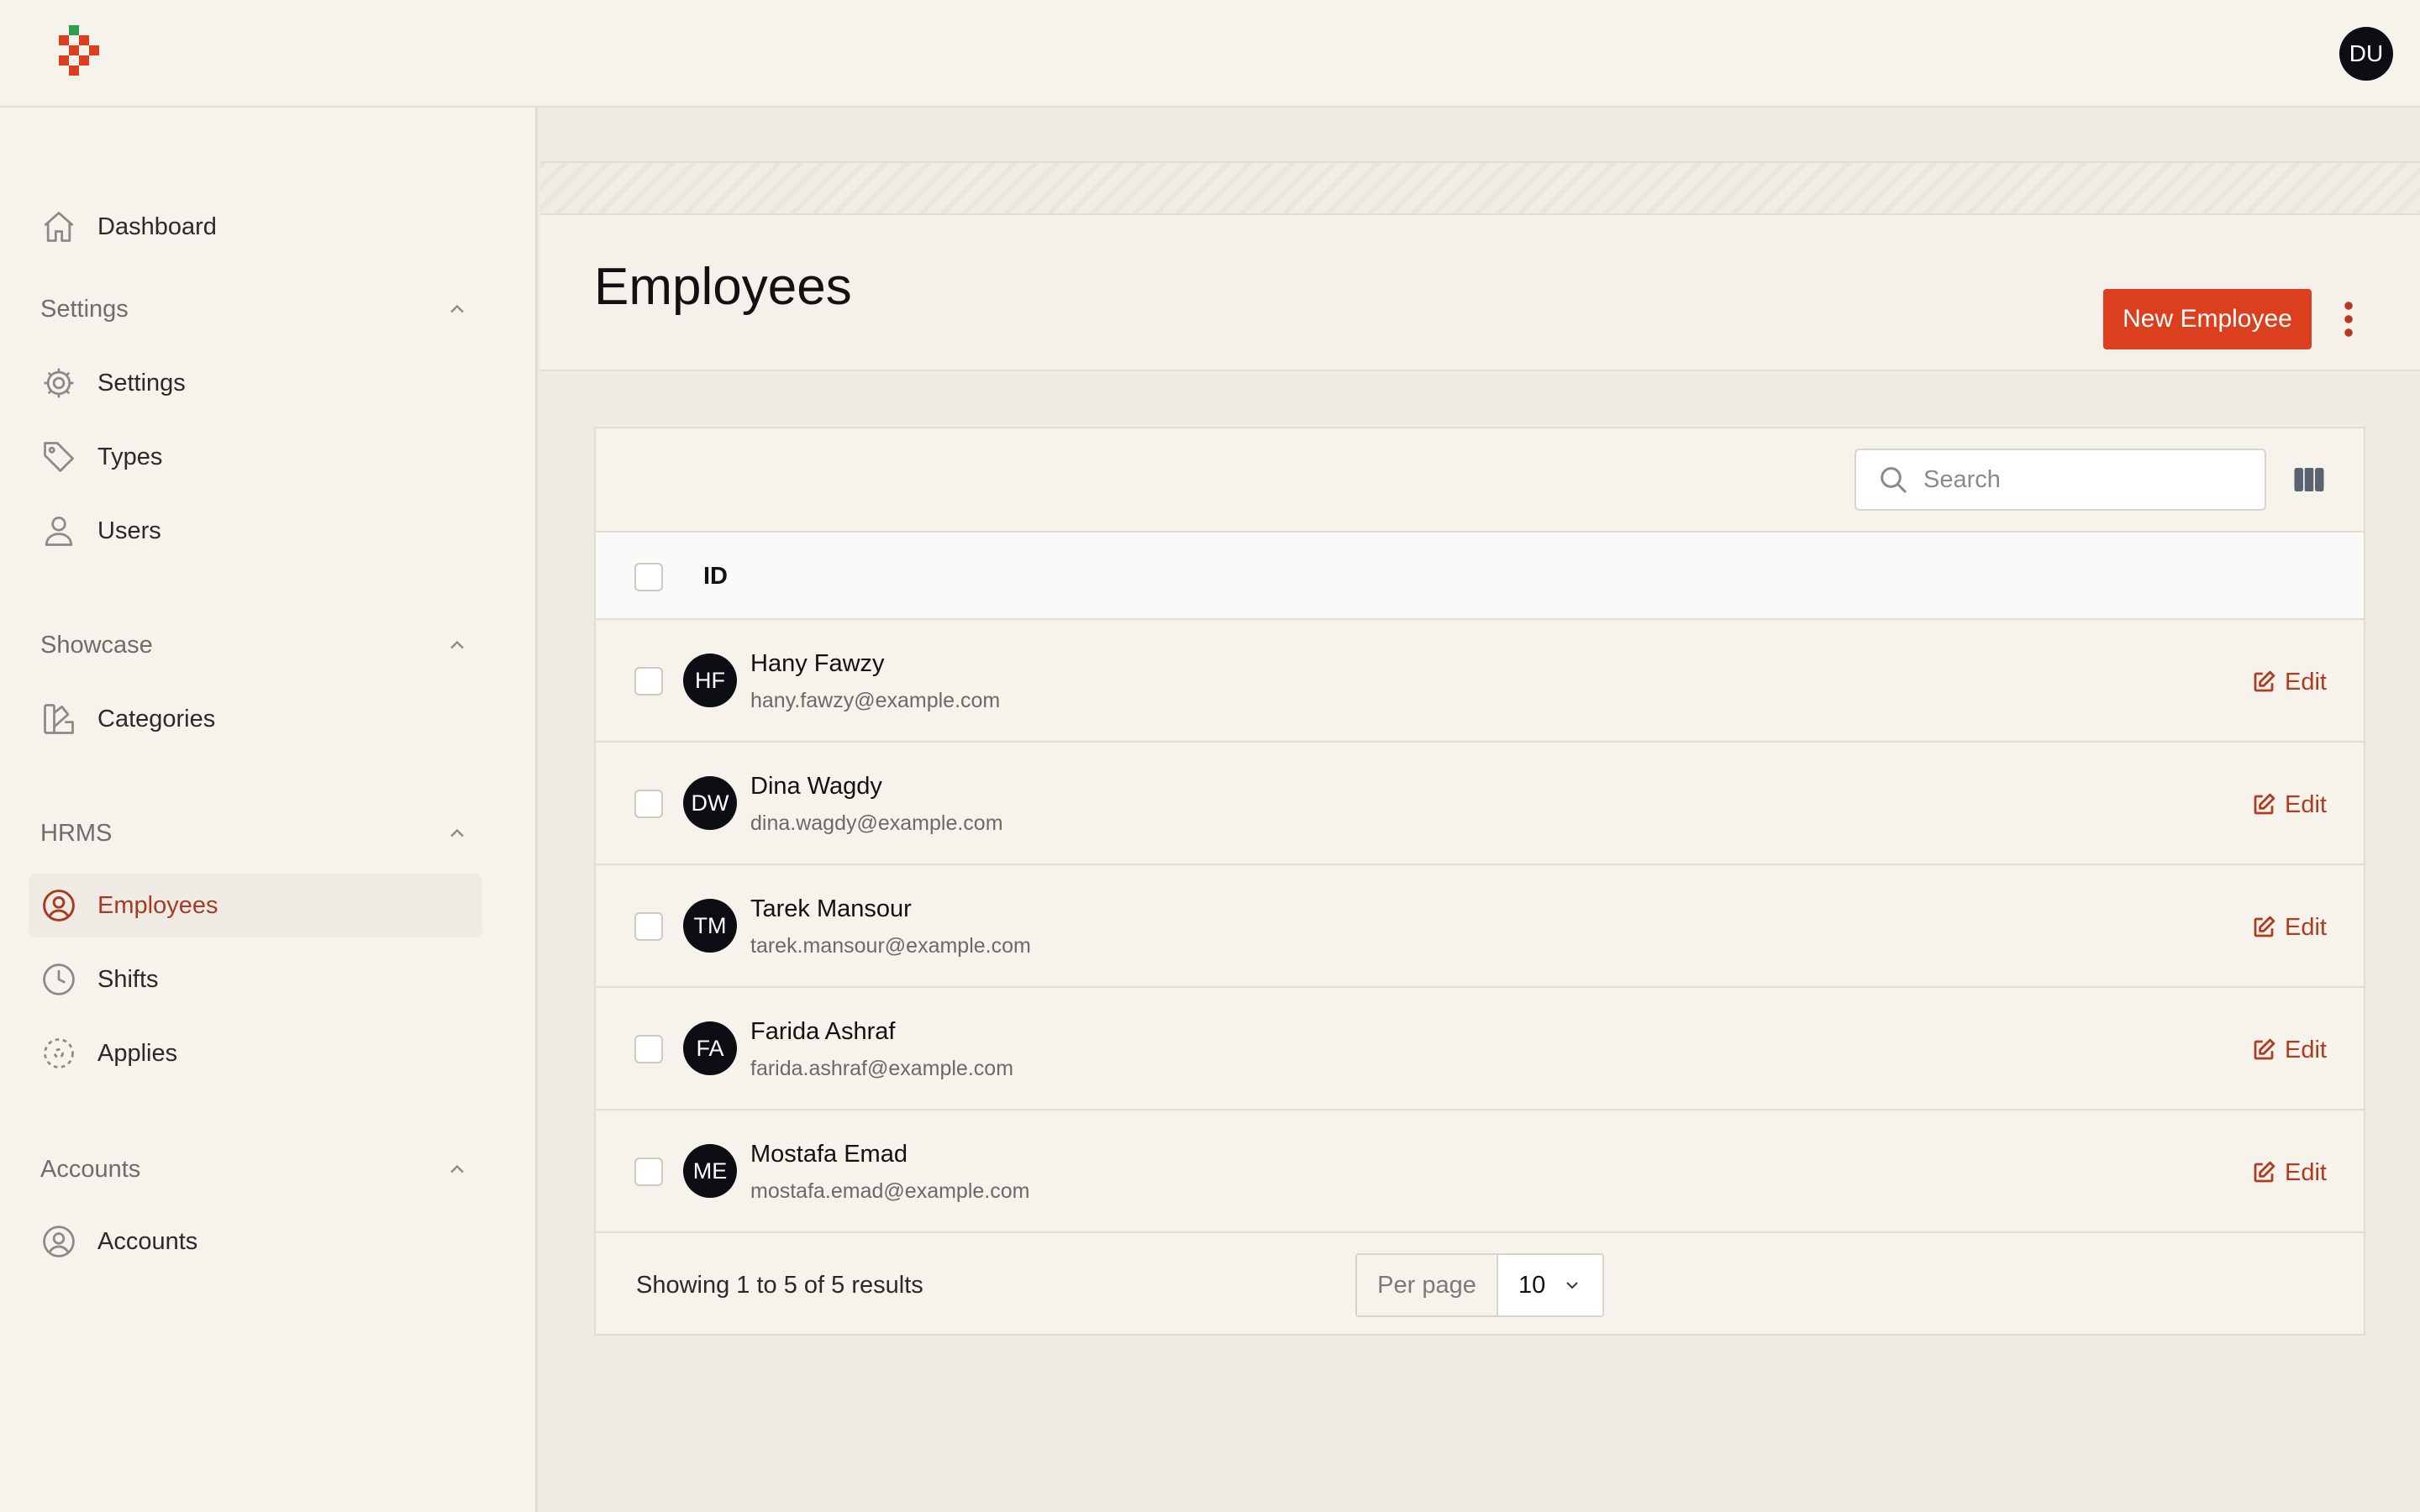 Image resolution: width=2420 pixels, height=1512 pixels. What do you see at coordinates (255, 531) in the screenshot?
I see `sidebar-item-users: Users` at bounding box center [255, 531].